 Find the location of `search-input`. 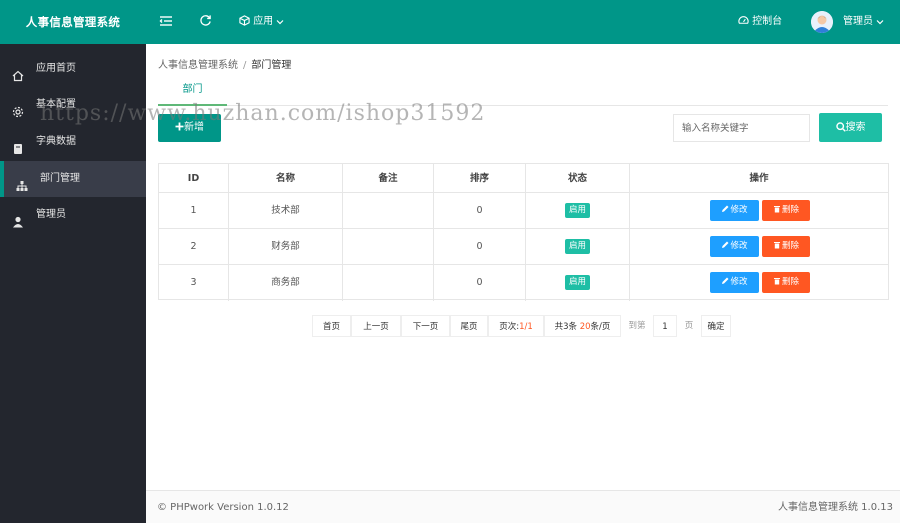

search-input is located at coordinates (741, 128).